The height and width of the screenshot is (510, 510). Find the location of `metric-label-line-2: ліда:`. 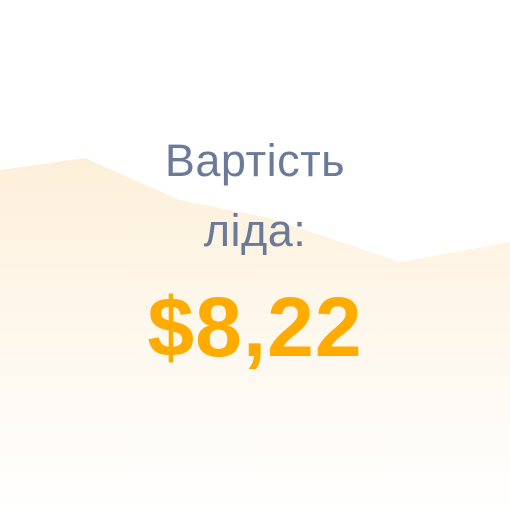

metric-label-line-2: ліда: is located at coordinates (255, 230).